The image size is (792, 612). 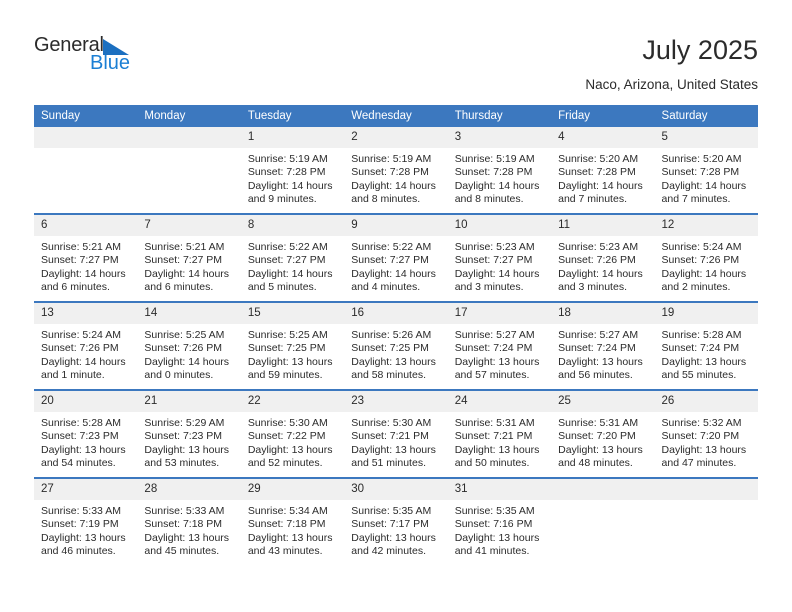 What do you see at coordinates (287, 159) in the screenshot?
I see `sunrise-text: Sunrise: 5:19 AM` at bounding box center [287, 159].